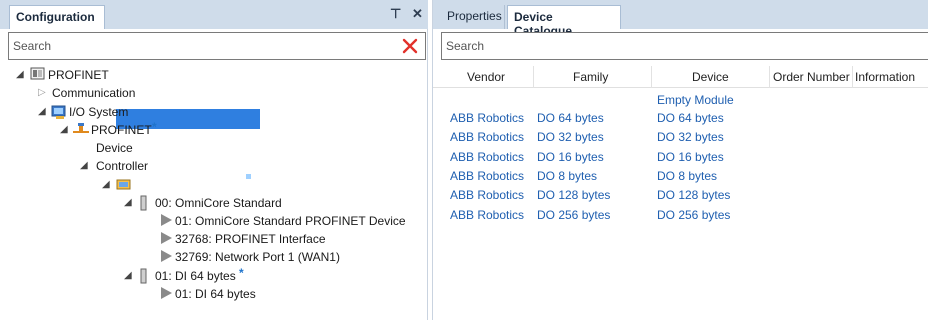 This screenshot has width=928, height=320. What do you see at coordinates (99, 112) in the screenshot?
I see `tree-node-label: I/O System` at bounding box center [99, 112].